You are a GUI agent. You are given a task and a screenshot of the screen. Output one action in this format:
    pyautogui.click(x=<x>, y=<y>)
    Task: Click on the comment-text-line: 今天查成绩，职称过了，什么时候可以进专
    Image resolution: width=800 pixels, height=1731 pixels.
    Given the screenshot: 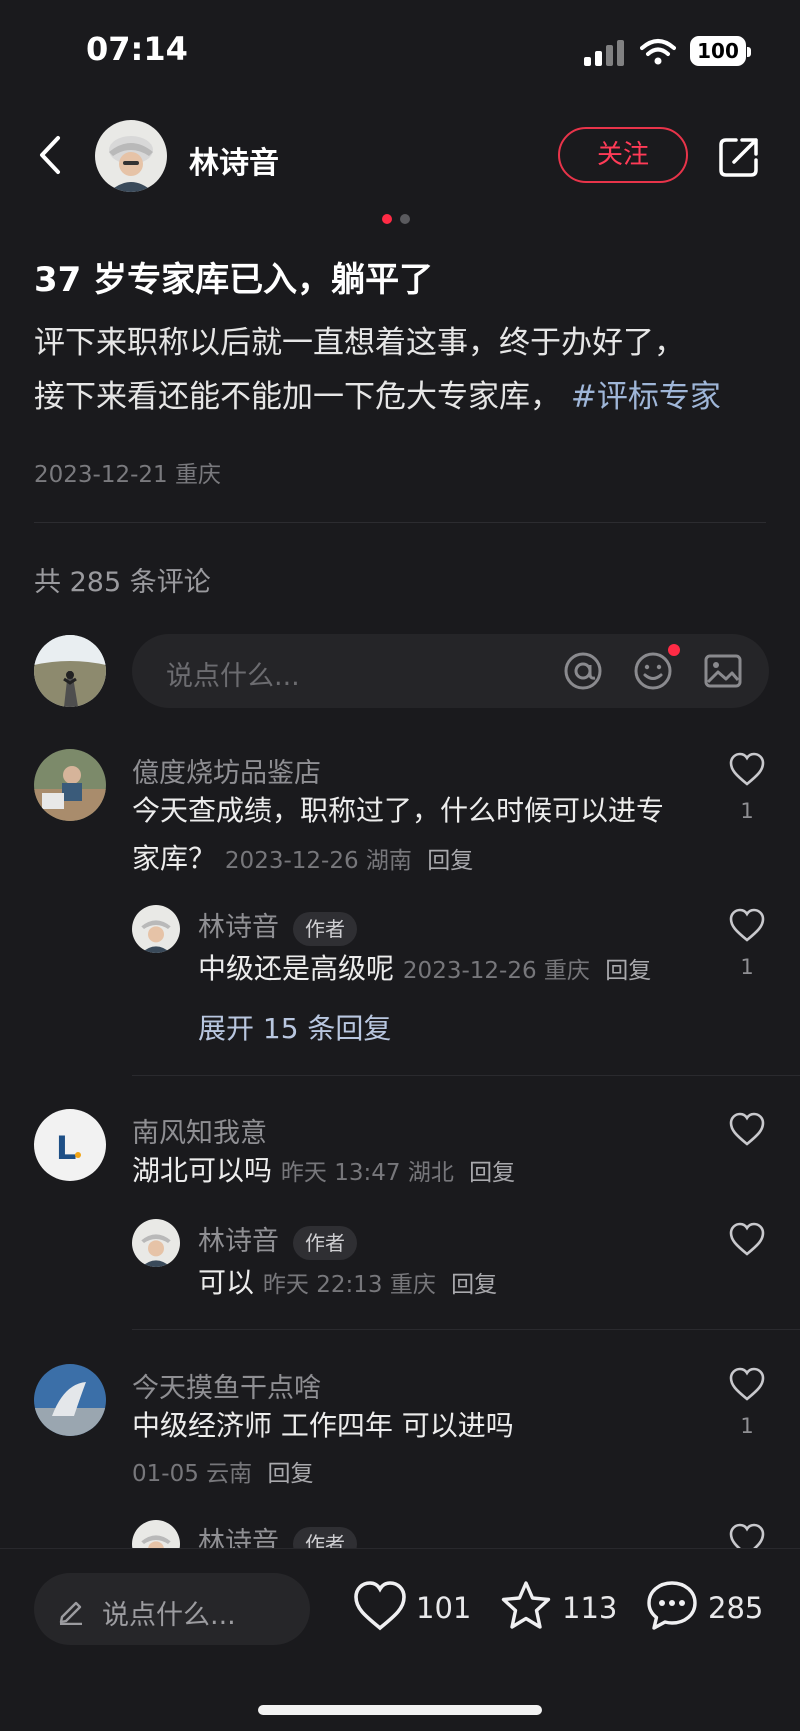 What is the action you would take?
    pyautogui.click(x=398, y=810)
    